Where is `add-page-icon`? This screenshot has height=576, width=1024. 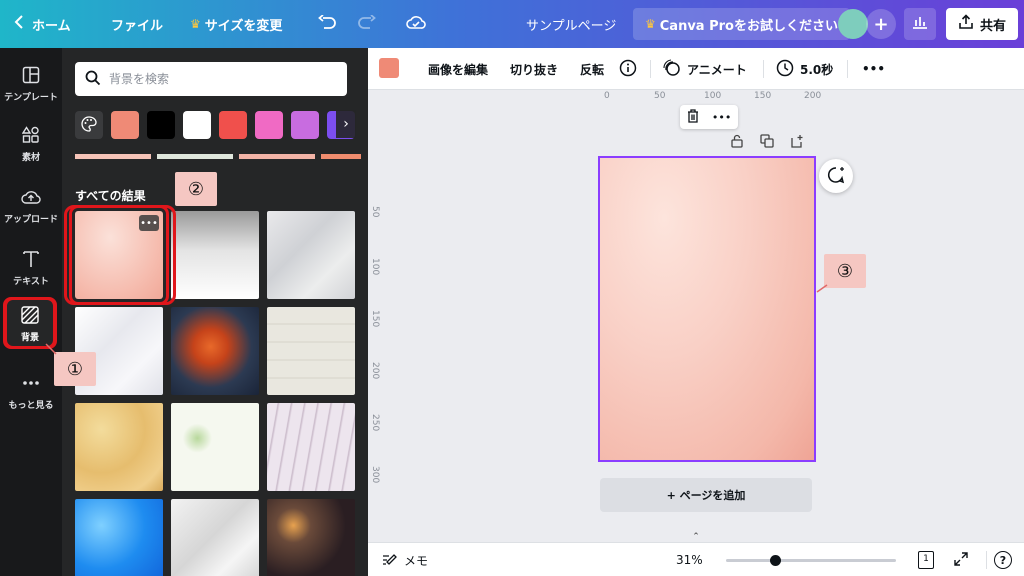 add-page-icon is located at coordinates (797, 142).